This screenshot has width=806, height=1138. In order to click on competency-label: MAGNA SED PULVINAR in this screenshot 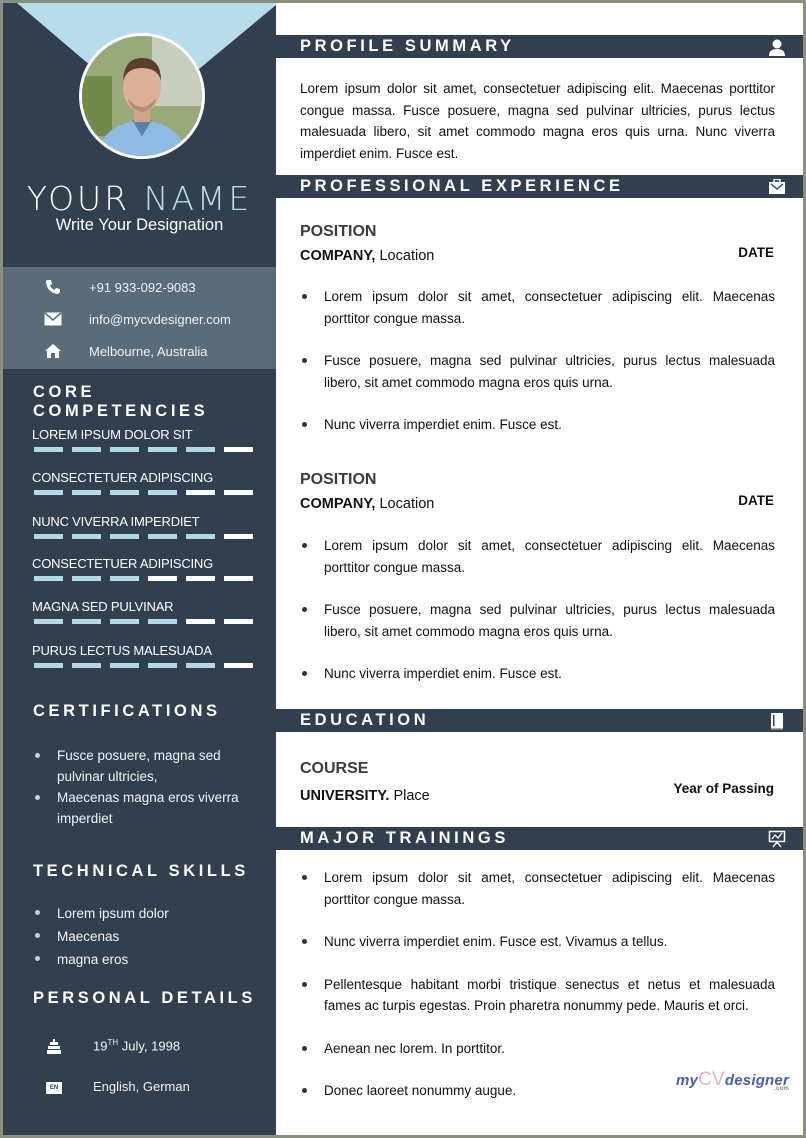, I will do `click(103, 606)`.